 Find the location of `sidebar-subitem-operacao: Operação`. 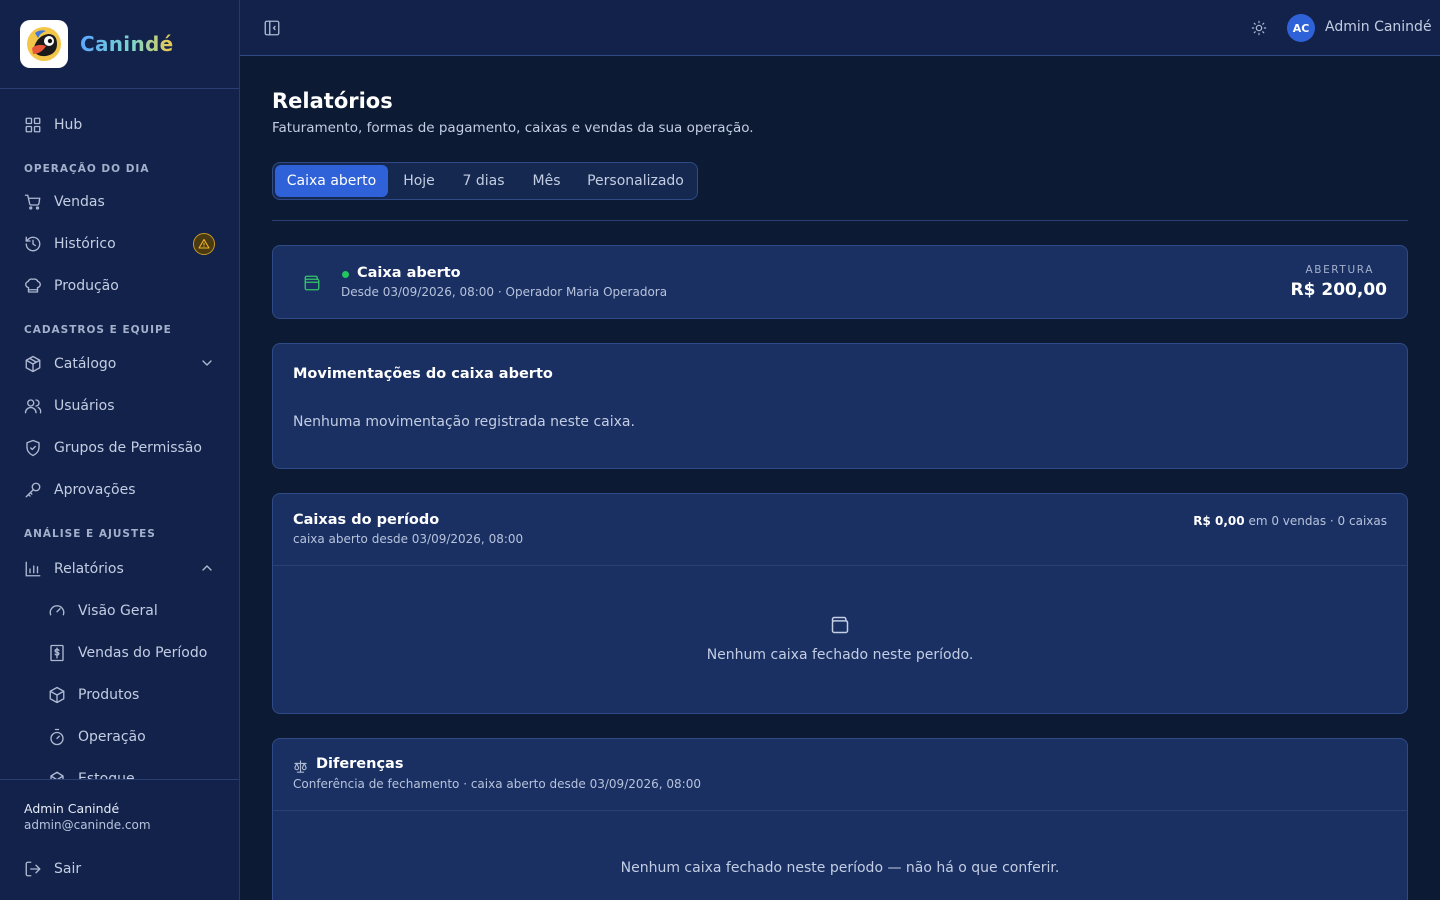

sidebar-subitem-operacao: Operação is located at coordinates (119, 737).